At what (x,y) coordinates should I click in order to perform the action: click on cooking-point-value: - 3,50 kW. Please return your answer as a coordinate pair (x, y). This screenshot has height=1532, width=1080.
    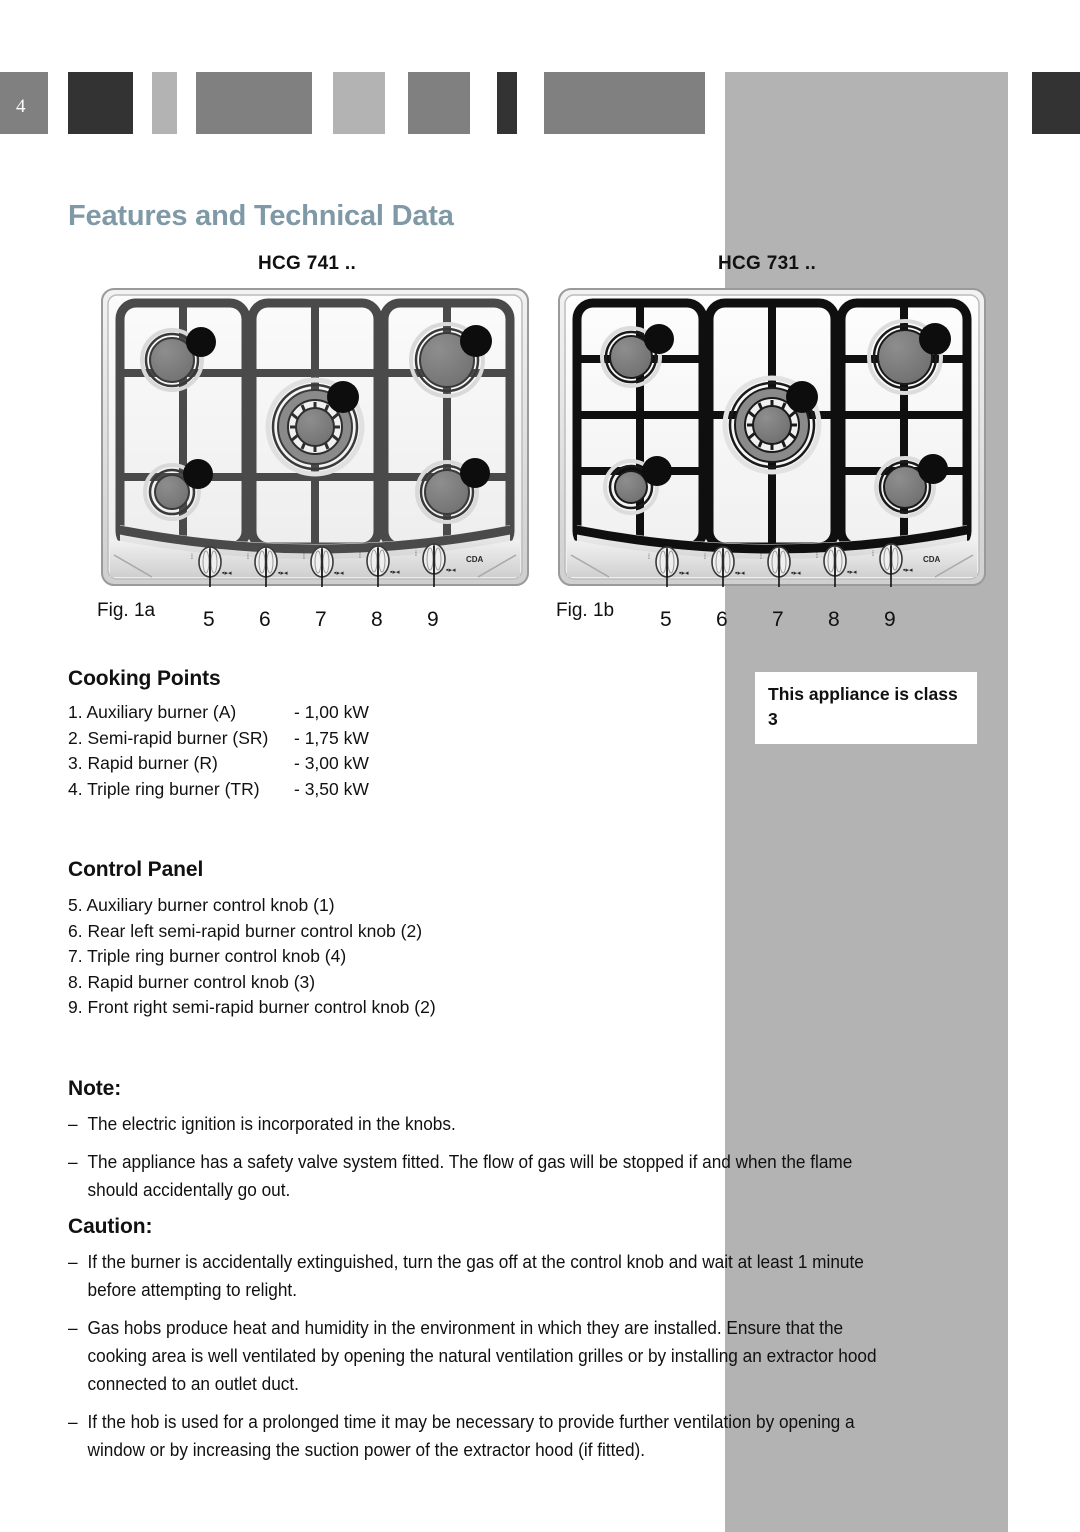
    Looking at the image, I should click on (331, 788).